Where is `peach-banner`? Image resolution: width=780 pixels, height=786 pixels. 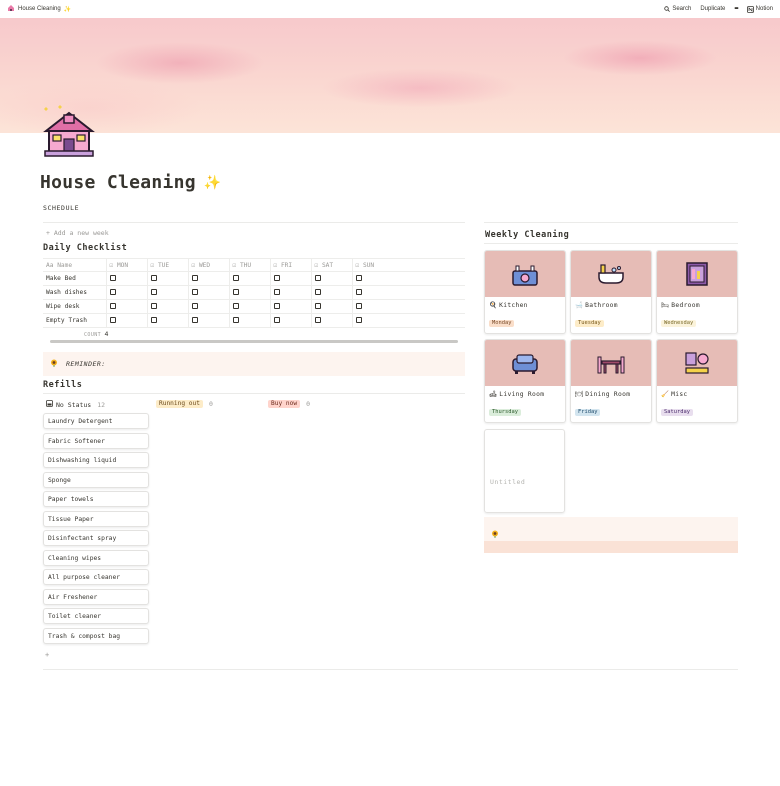 peach-banner is located at coordinates (611, 547).